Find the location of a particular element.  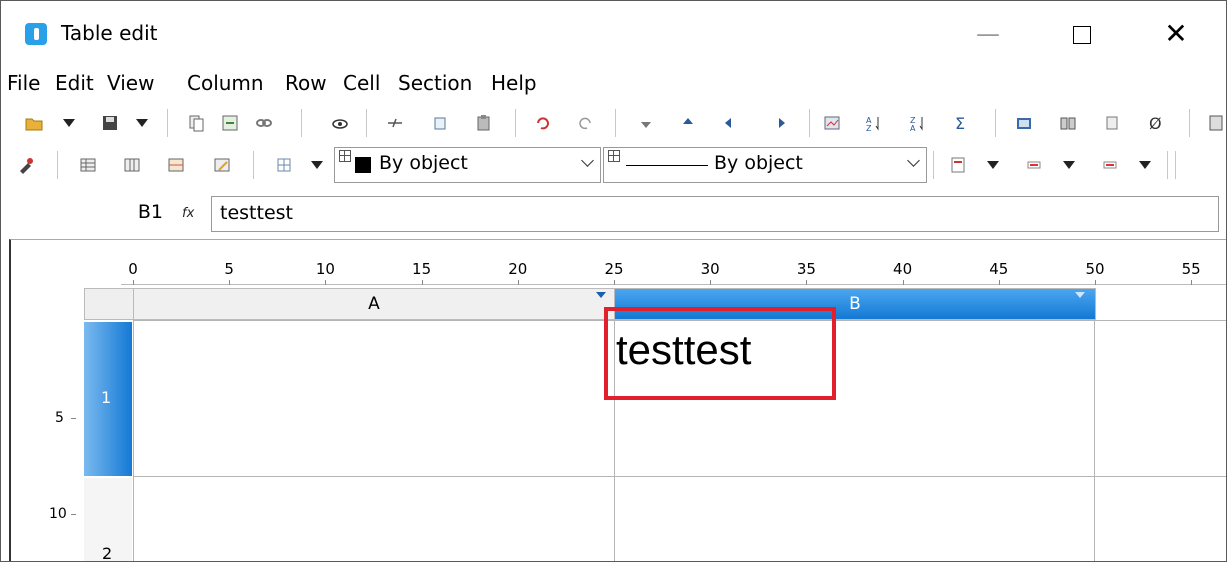

arrow-down-icon is located at coordinates (646, 123).